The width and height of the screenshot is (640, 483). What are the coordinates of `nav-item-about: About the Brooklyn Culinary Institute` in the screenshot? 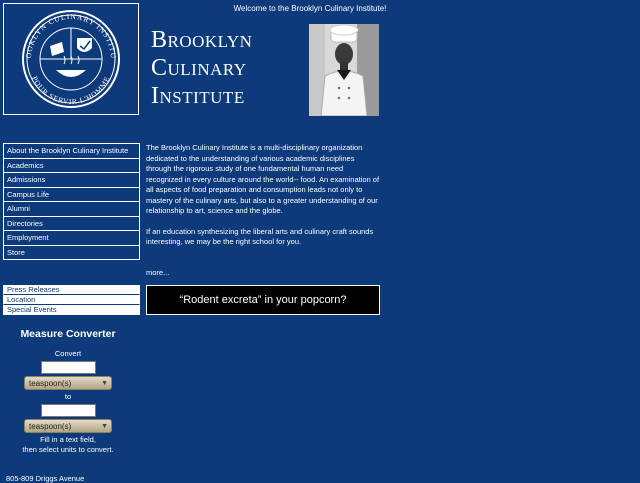 It's located at (71, 151).